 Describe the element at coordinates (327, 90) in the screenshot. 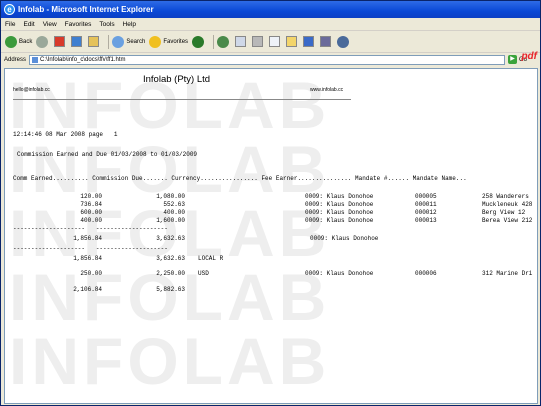

I see `company-website: www.infolab.cc` at that location.